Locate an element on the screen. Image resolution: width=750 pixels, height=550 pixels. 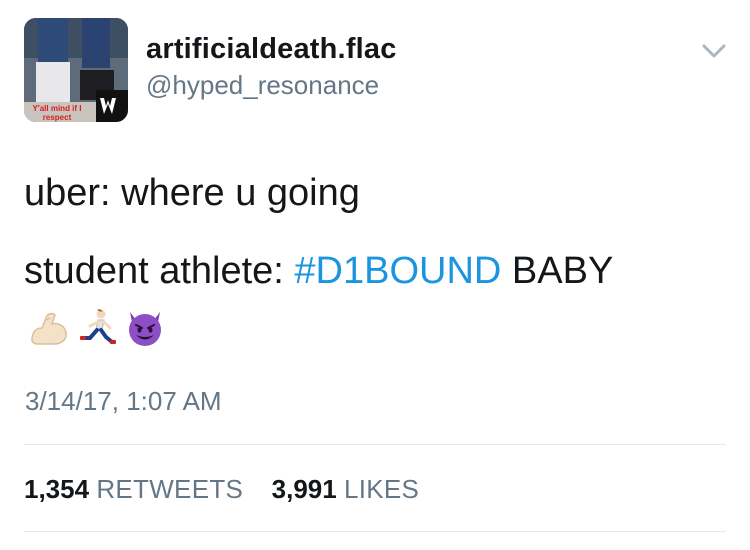
tweet-text-prefix: student athlete: is located at coordinates (159, 271).